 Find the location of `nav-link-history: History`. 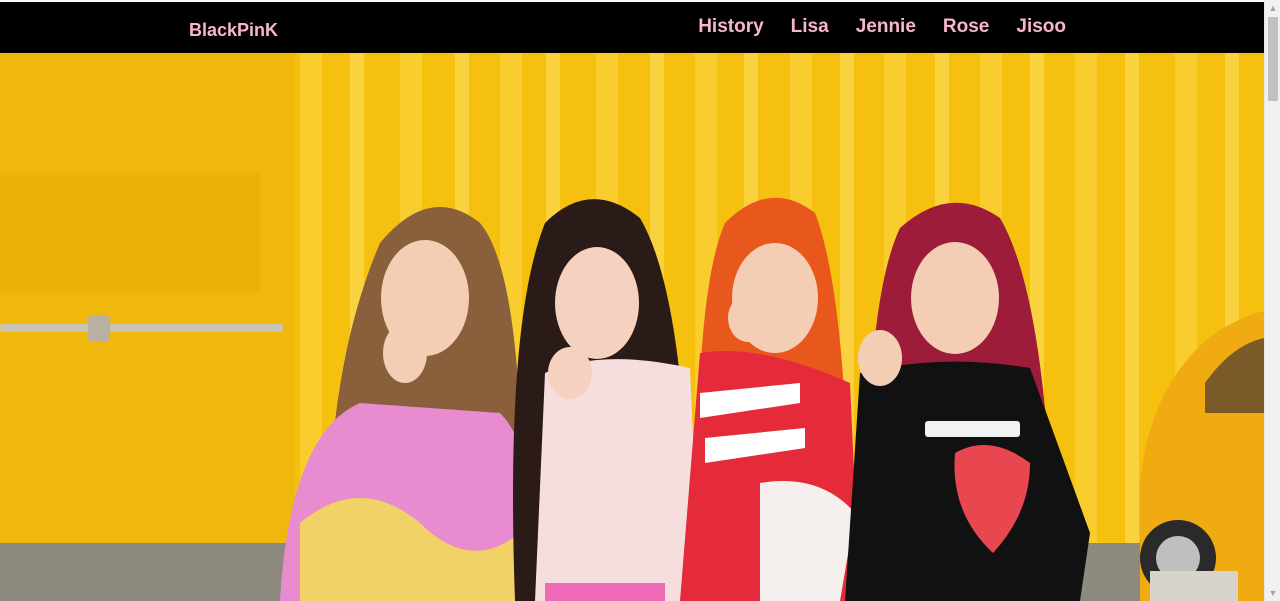

nav-link-history: History is located at coordinates (730, 27).